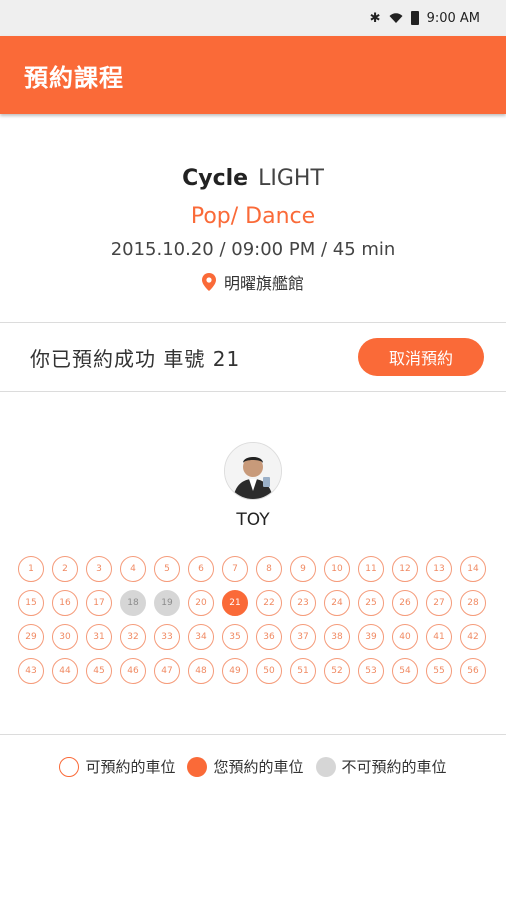 This screenshot has width=506, height=900. I want to click on seat-4: 4, so click(133, 569).